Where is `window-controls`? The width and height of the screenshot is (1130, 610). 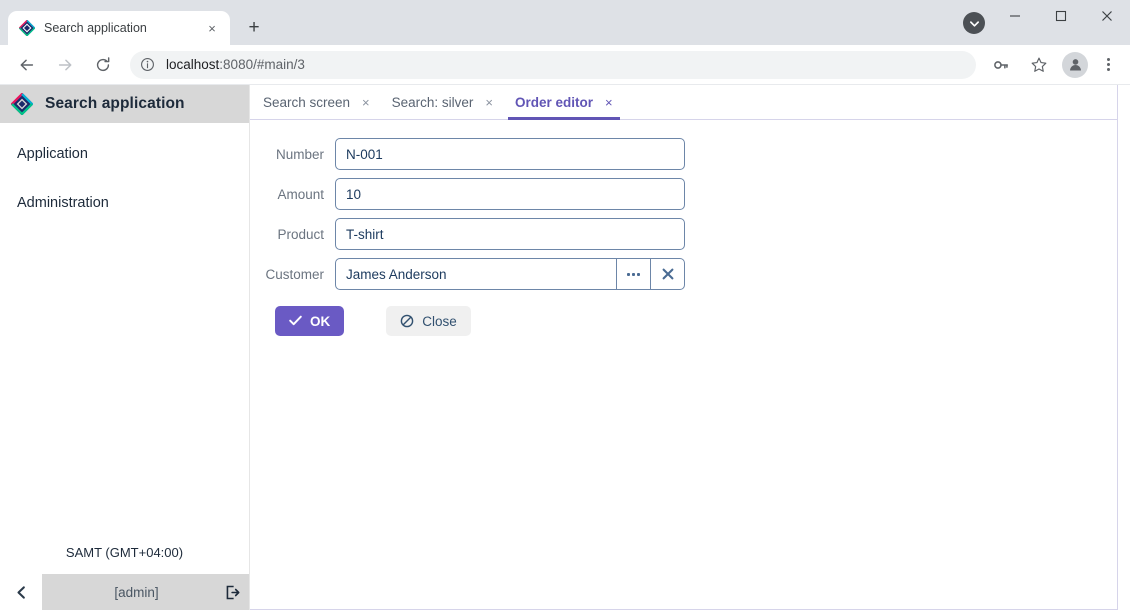
window-controls is located at coordinates (1061, 22).